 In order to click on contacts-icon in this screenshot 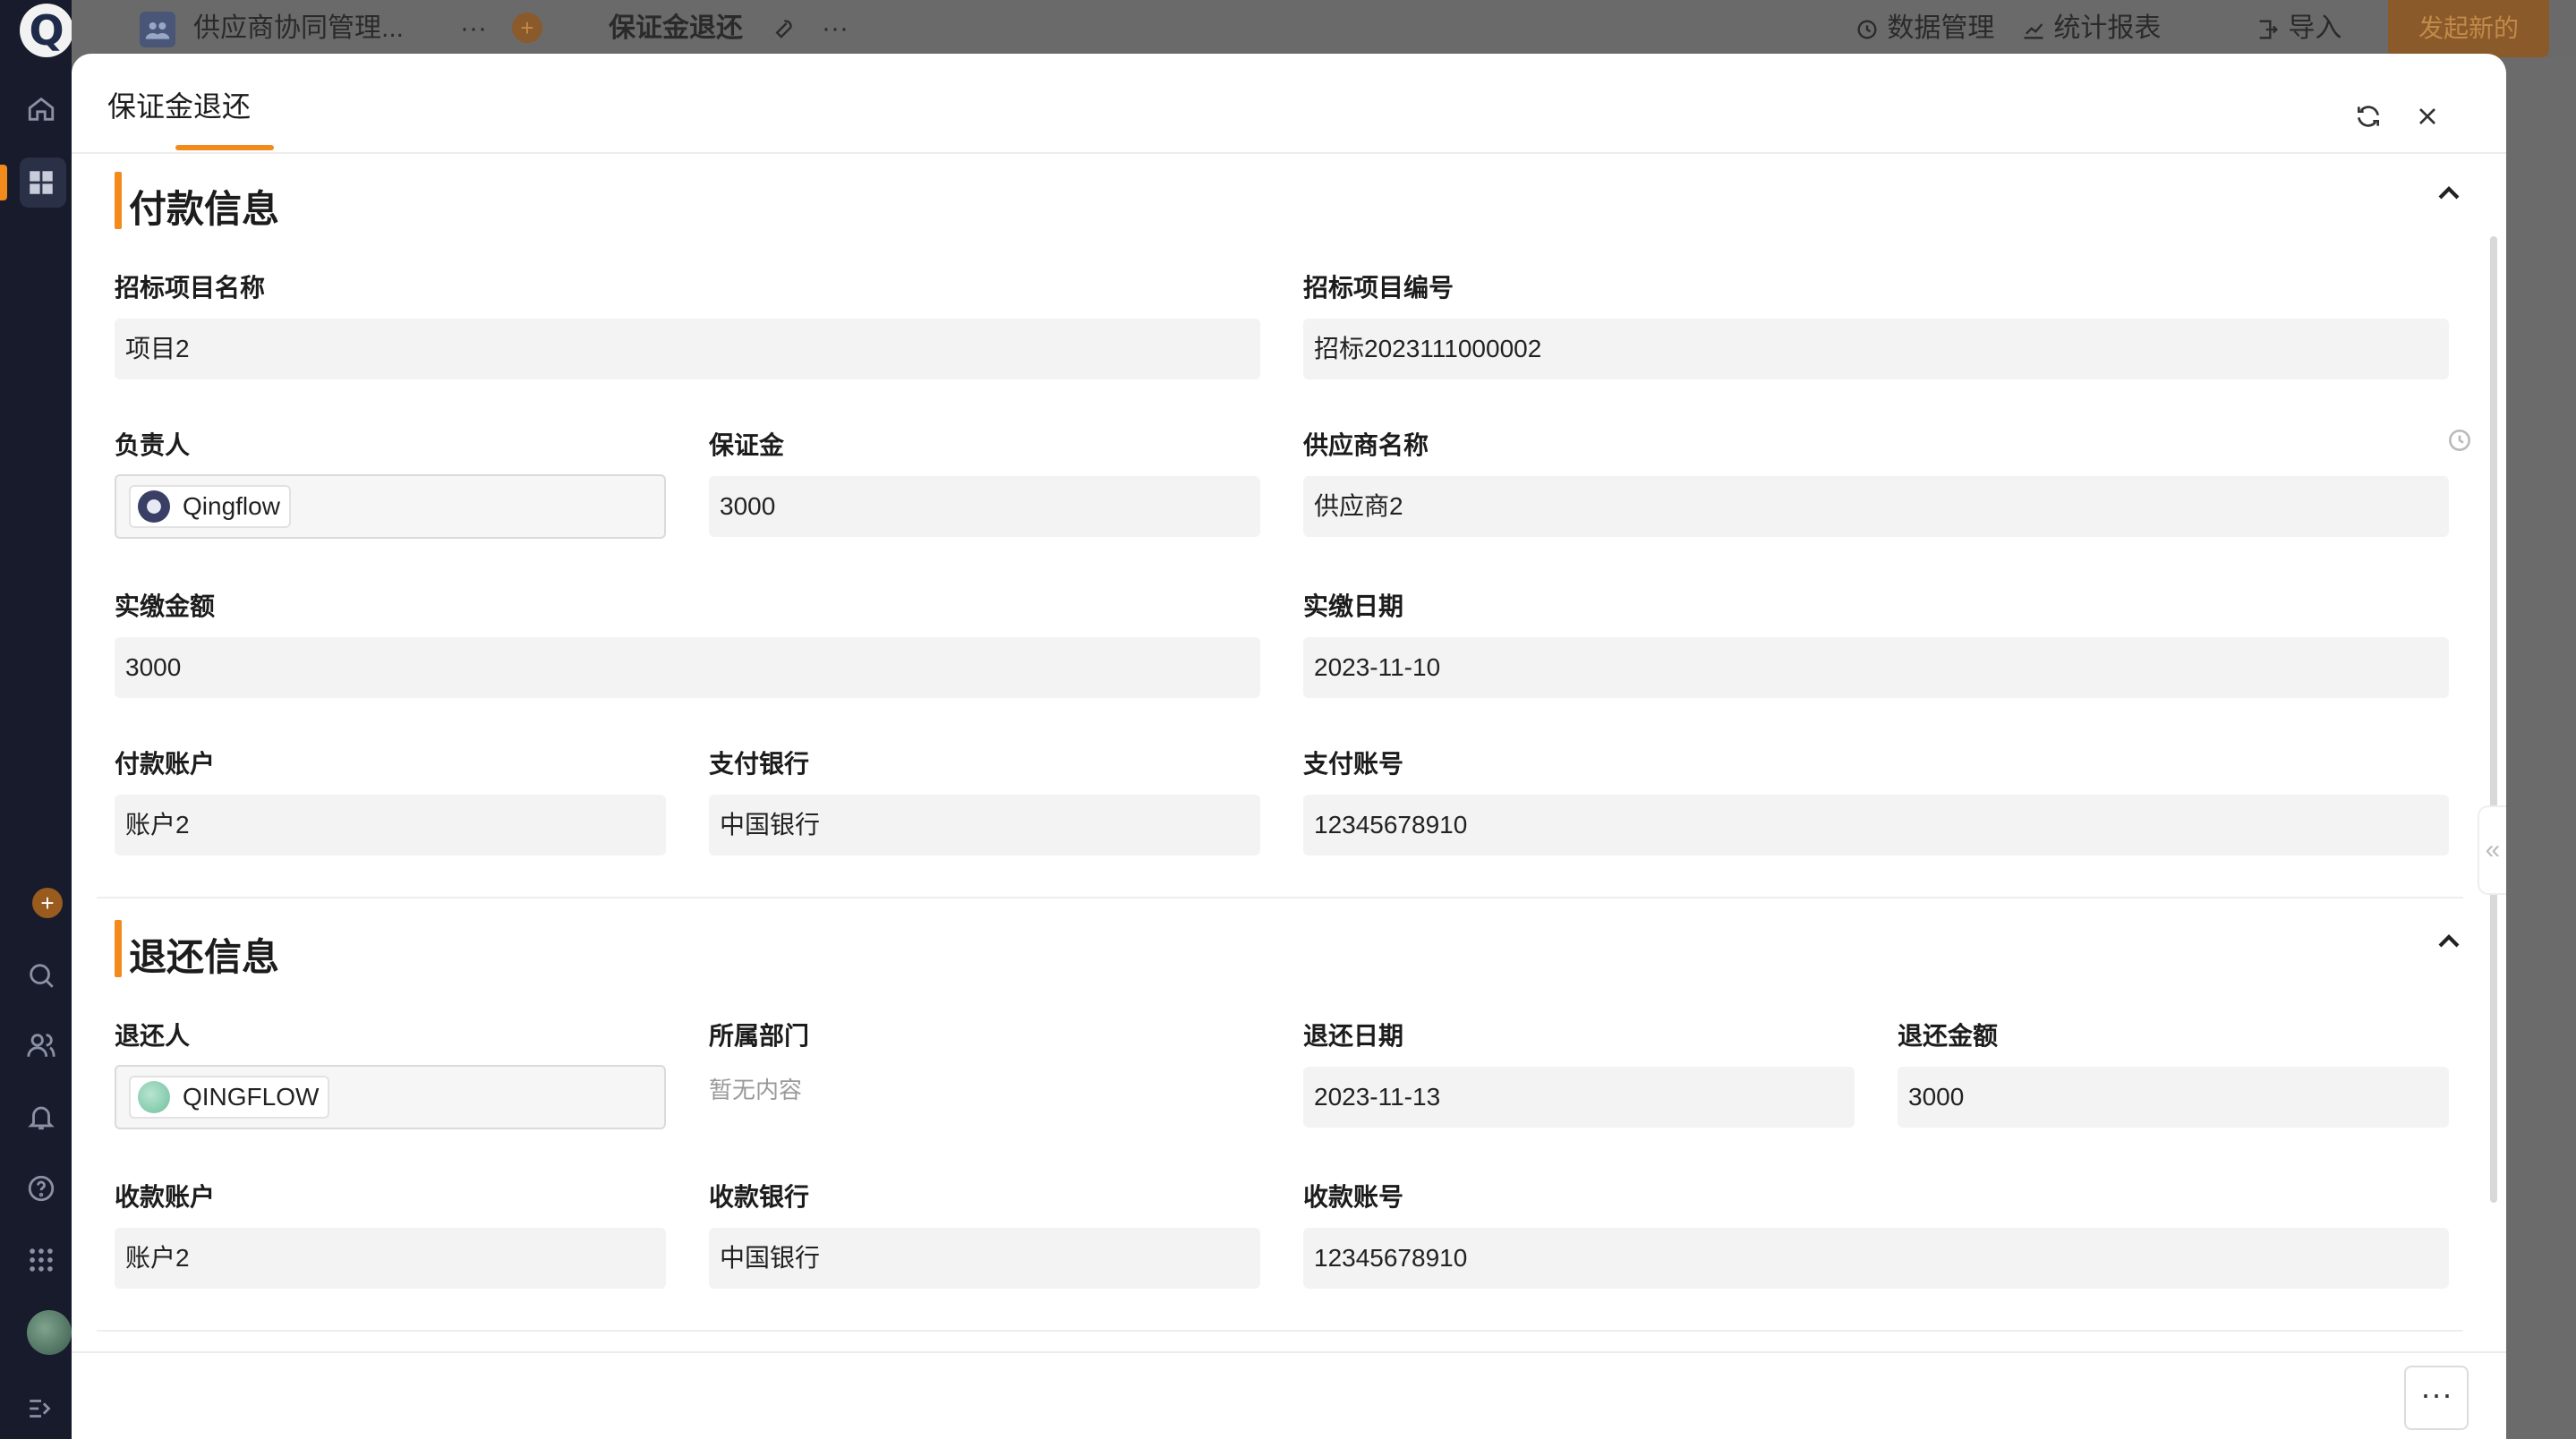, I will do `click(41, 1045)`.